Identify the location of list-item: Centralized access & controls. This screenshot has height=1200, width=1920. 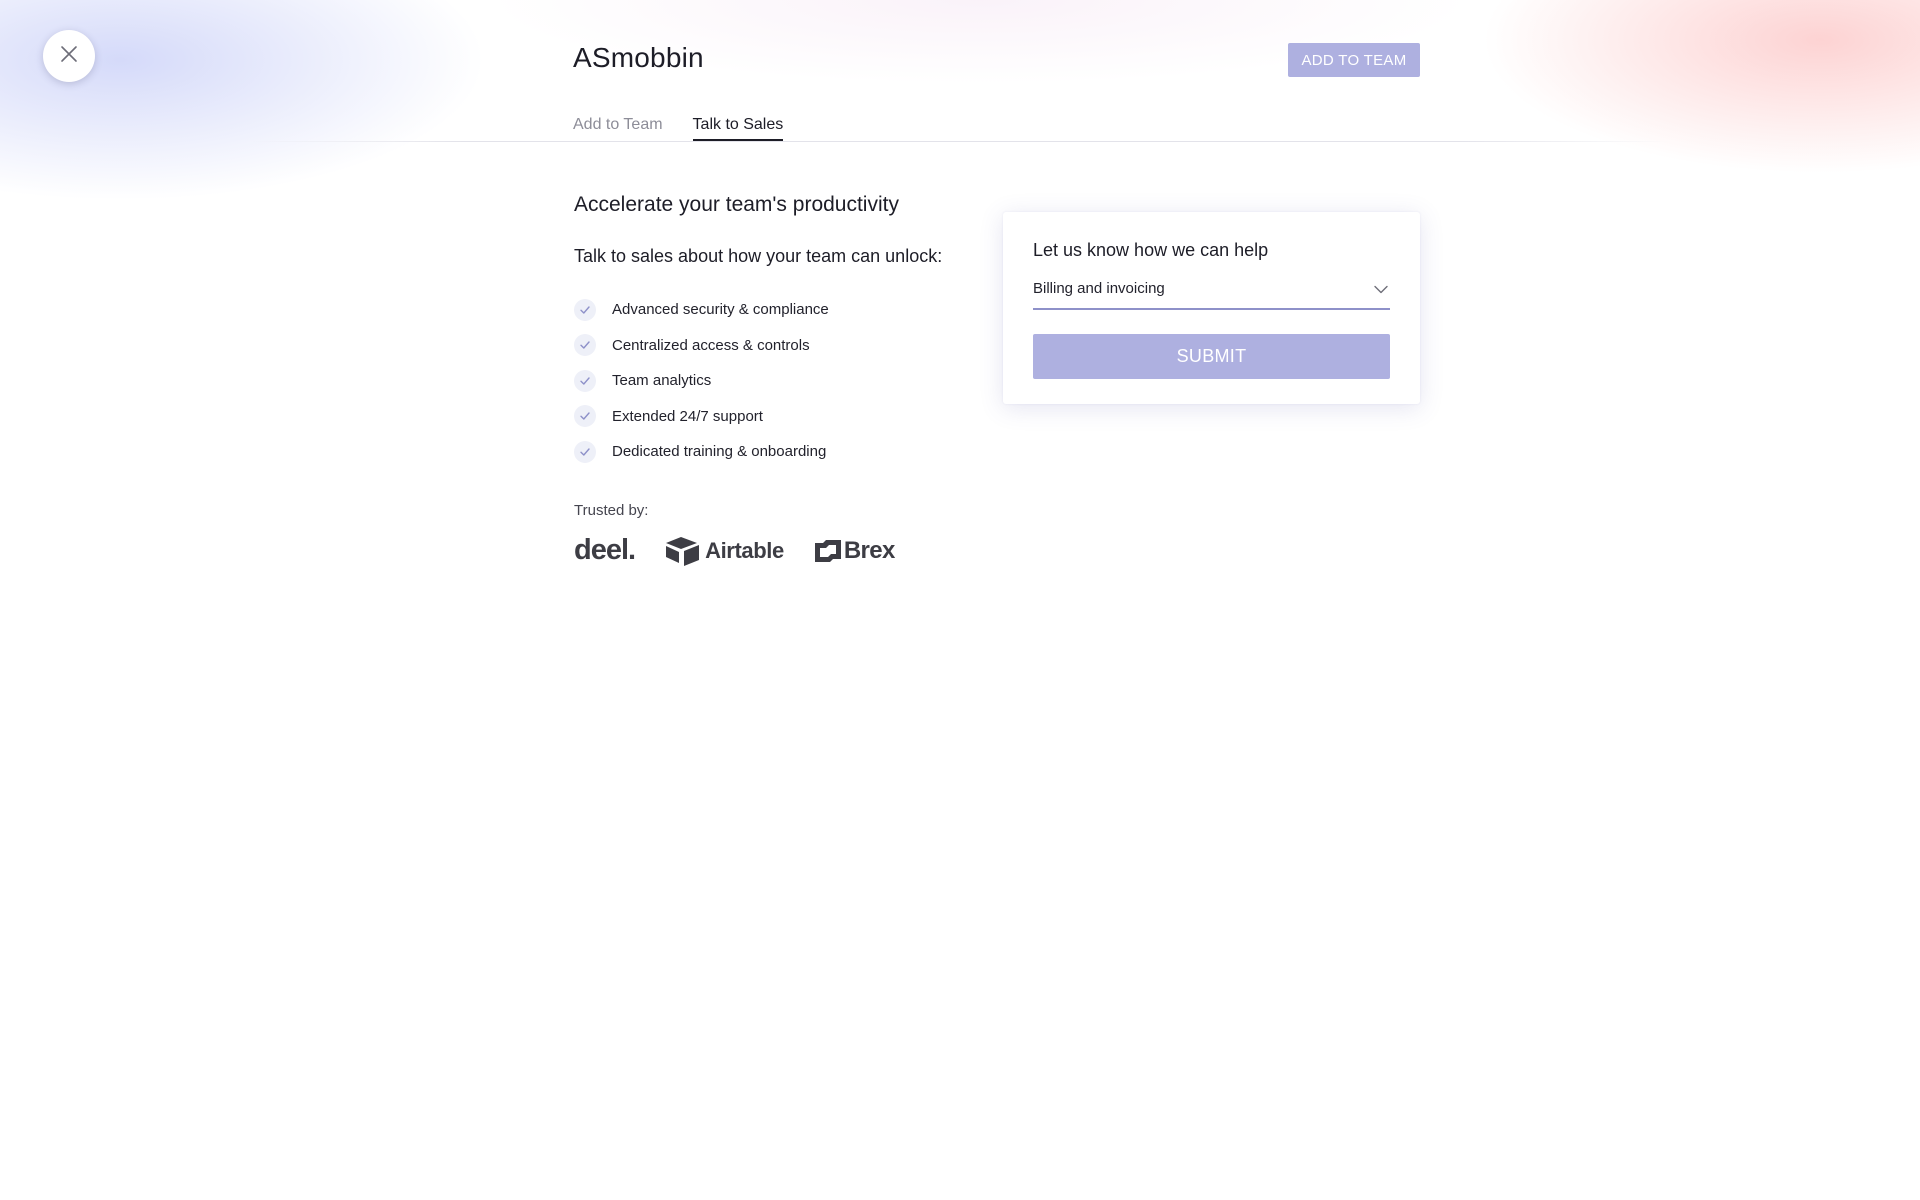
(701, 346).